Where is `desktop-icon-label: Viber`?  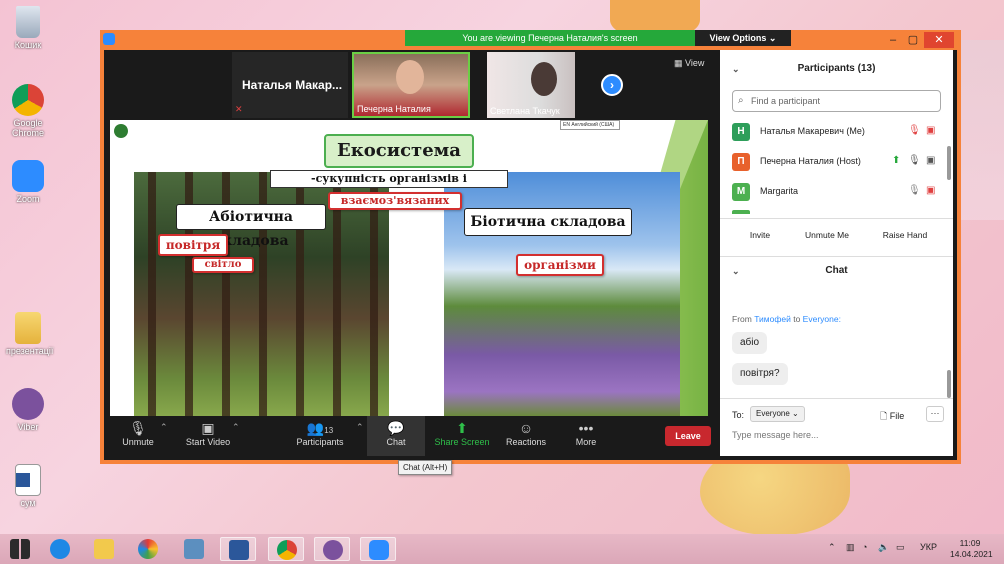
desktop-icon-label: Viber is located at coordinates (28, 427).